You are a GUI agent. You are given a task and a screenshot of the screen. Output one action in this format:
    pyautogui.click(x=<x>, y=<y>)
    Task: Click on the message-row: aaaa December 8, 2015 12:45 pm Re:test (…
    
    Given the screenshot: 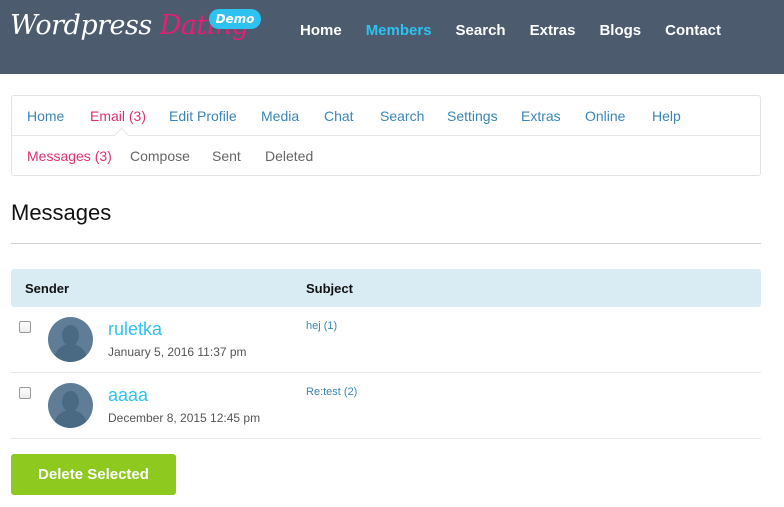 What is the action you would take?
    pyautogui.click(x=386, y=406)
    